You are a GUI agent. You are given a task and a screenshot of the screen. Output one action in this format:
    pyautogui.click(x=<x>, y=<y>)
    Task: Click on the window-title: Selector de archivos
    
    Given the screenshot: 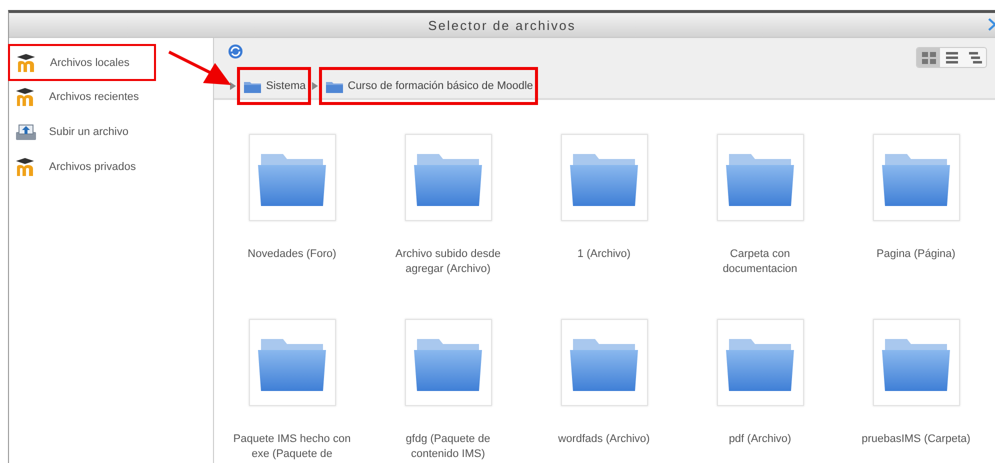 What is the action you would take?
    pyautogui.click(x=502, y=25)
    